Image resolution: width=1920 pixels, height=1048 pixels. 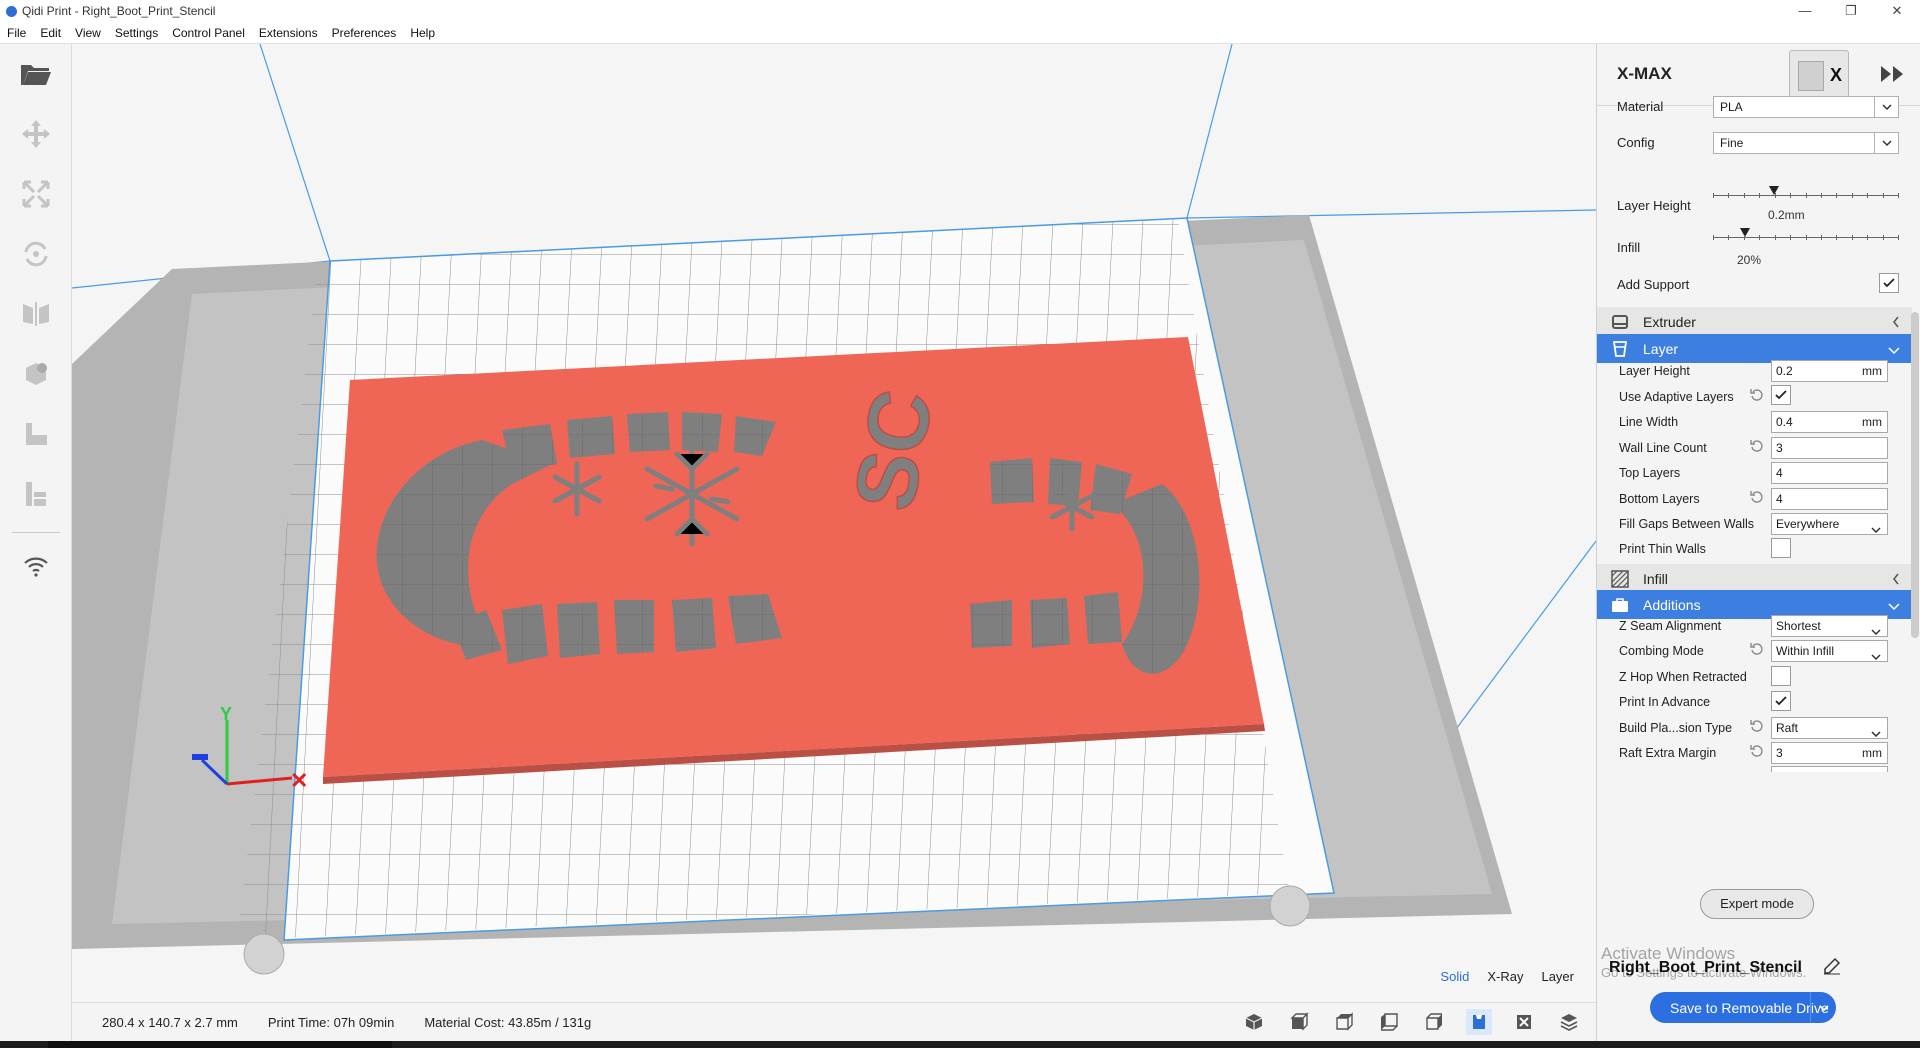 What do you see at coordinates (1836, 75) in the screenshot?
I see `printer-badge: X` at bounding box center [1836, 75].